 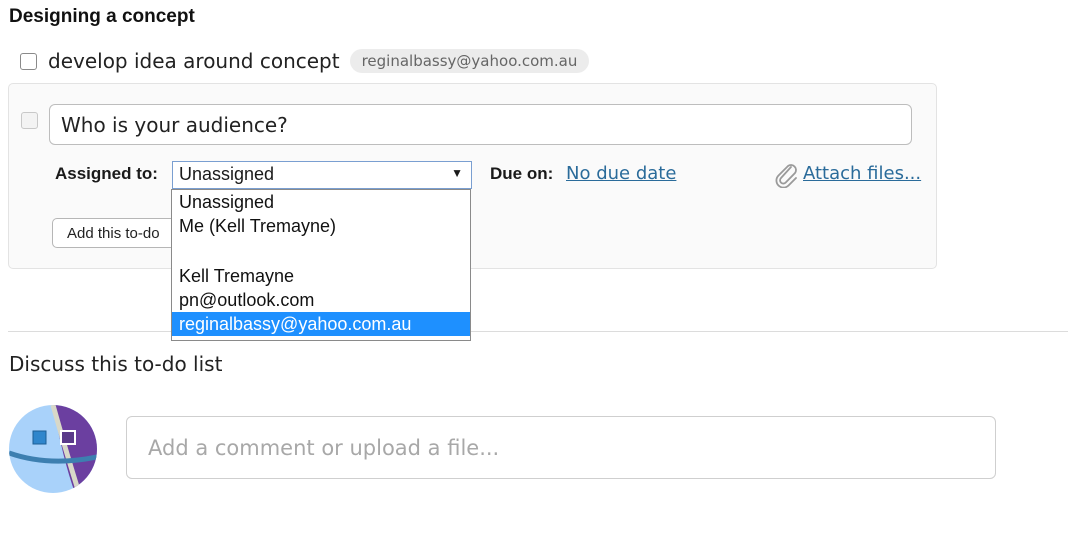 What do you see at coordinates (227, 174) in the screenshot?
I see `assignee-select-value: Unassigned` at bounding box center [227, 174].